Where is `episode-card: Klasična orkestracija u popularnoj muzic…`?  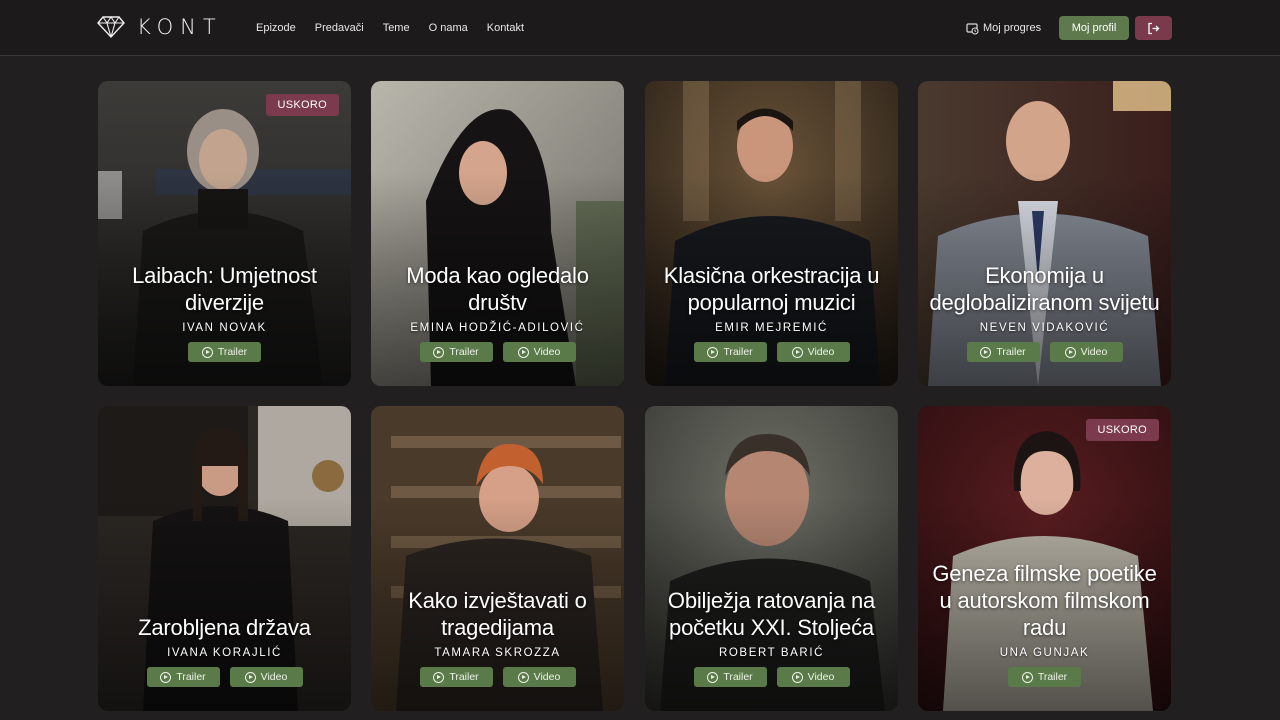
episode-card: Klasična orkestracija u popularnoj muzic… is located at coordinates (771, 233).